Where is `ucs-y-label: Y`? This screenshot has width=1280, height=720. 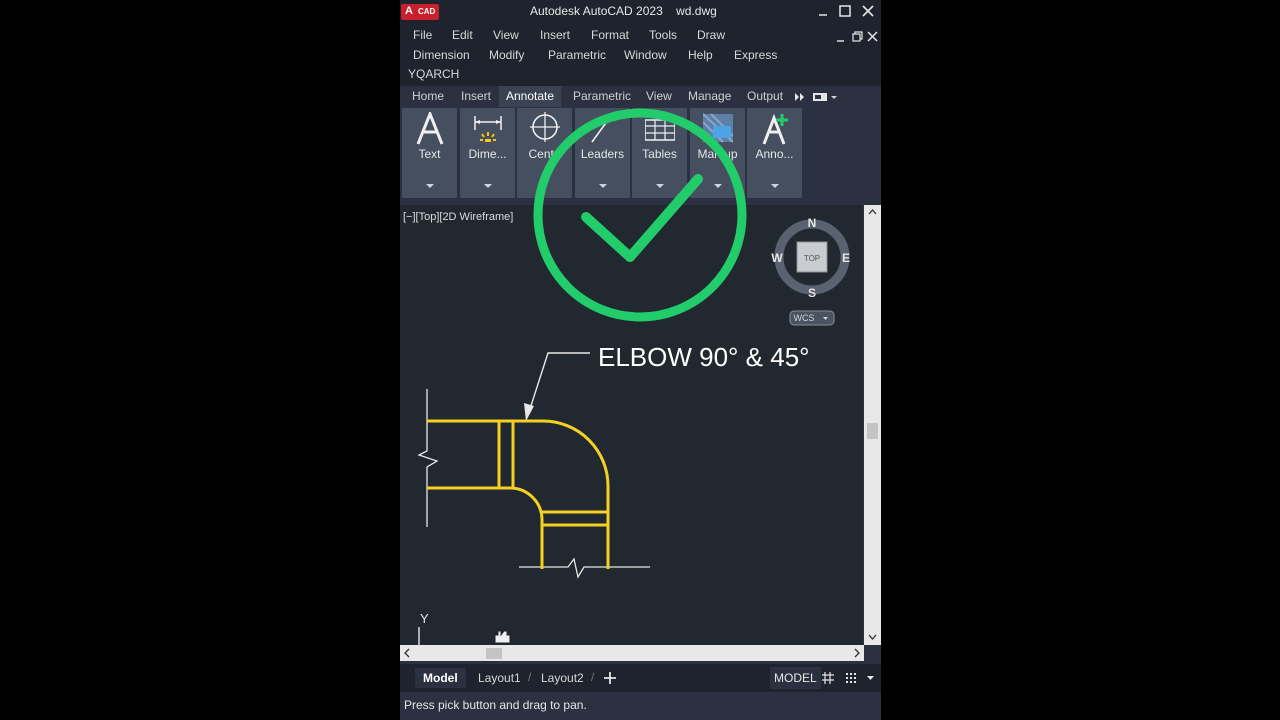
ucs-y-label: Y is located at coordinates (424, 618).